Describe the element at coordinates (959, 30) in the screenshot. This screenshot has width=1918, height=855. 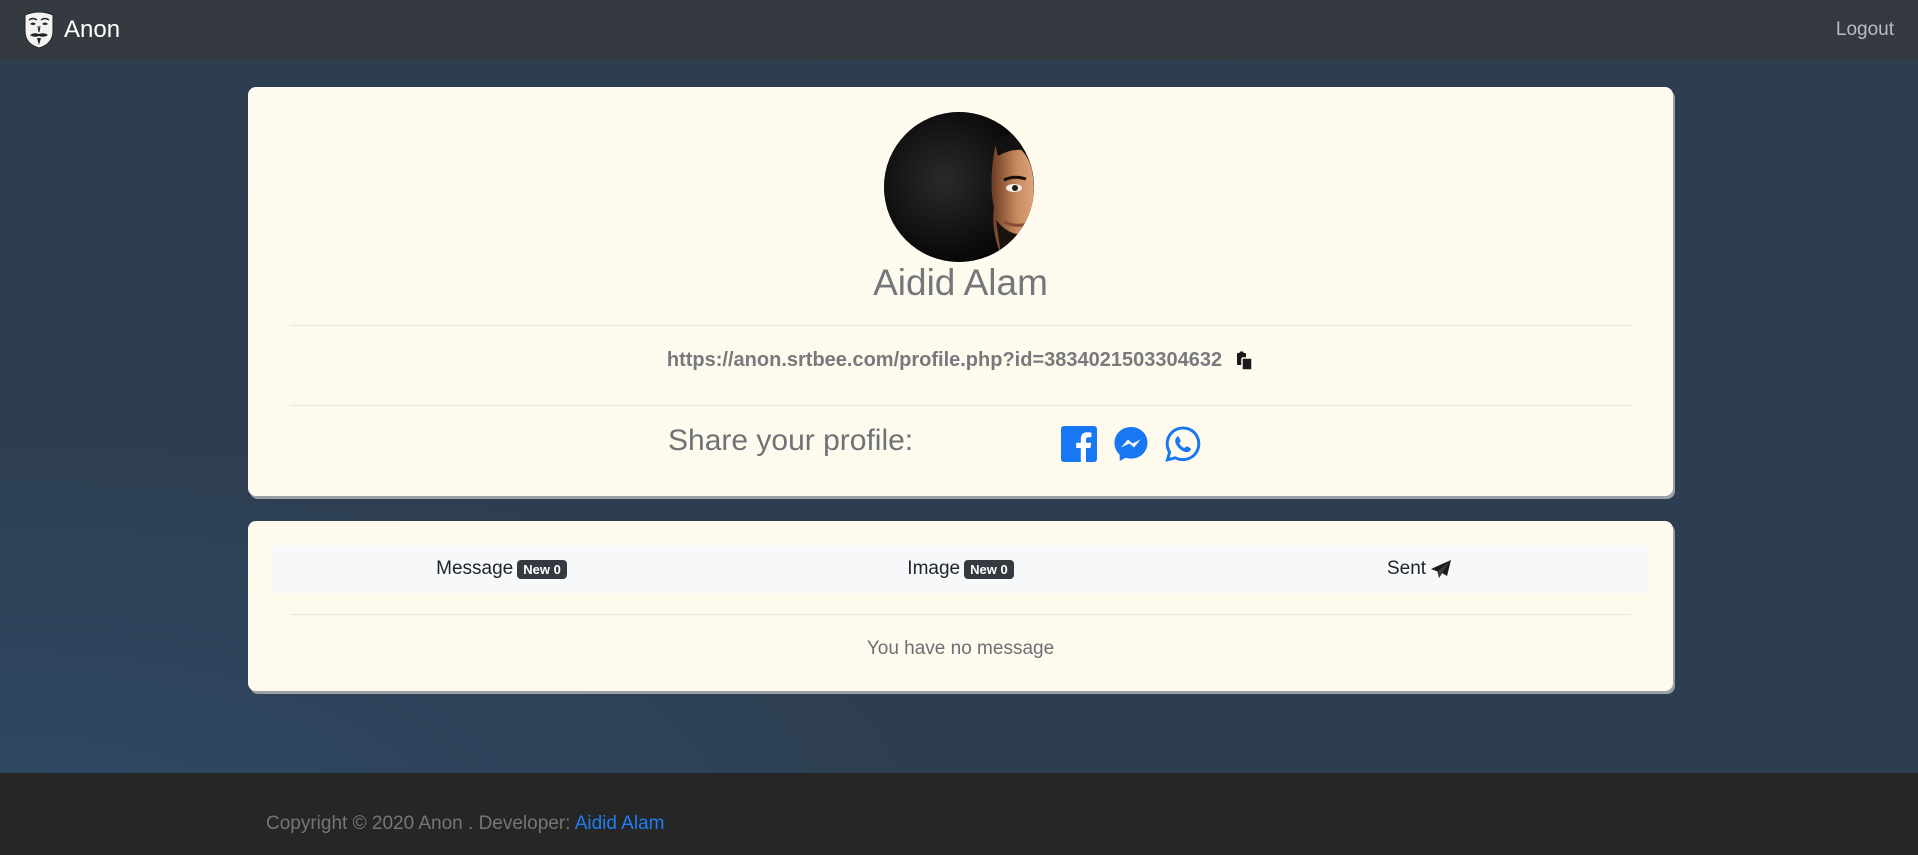
I see `navbar: Anon Logout` at that location.